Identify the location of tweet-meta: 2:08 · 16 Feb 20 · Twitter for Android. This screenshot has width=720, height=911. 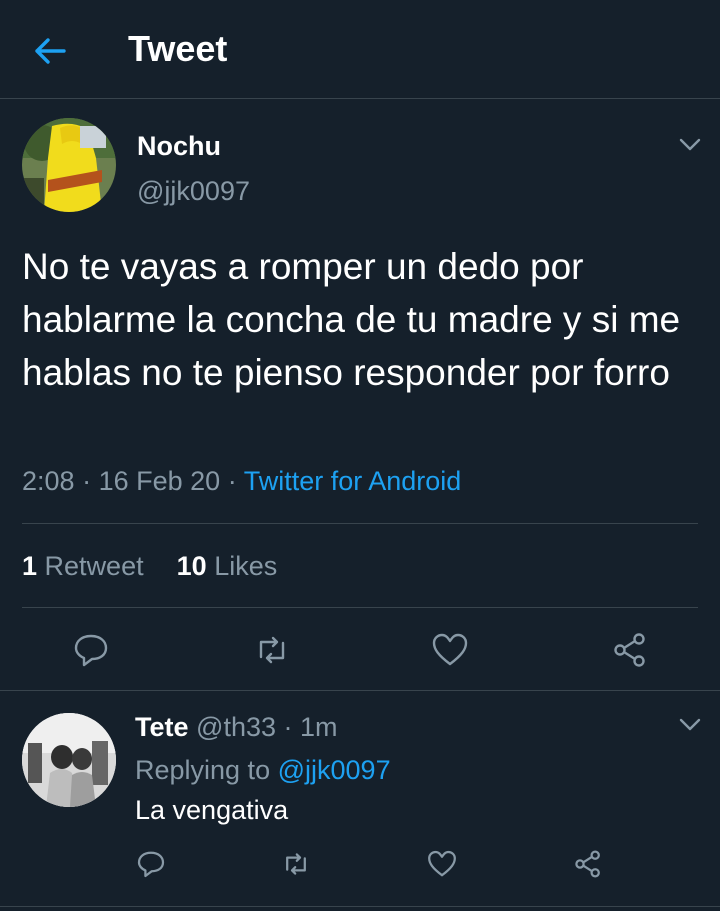
(241, 481).